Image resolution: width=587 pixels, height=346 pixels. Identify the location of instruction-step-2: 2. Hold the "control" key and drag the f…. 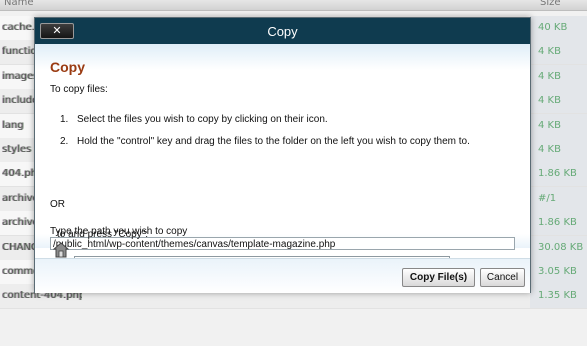
(285, 142).